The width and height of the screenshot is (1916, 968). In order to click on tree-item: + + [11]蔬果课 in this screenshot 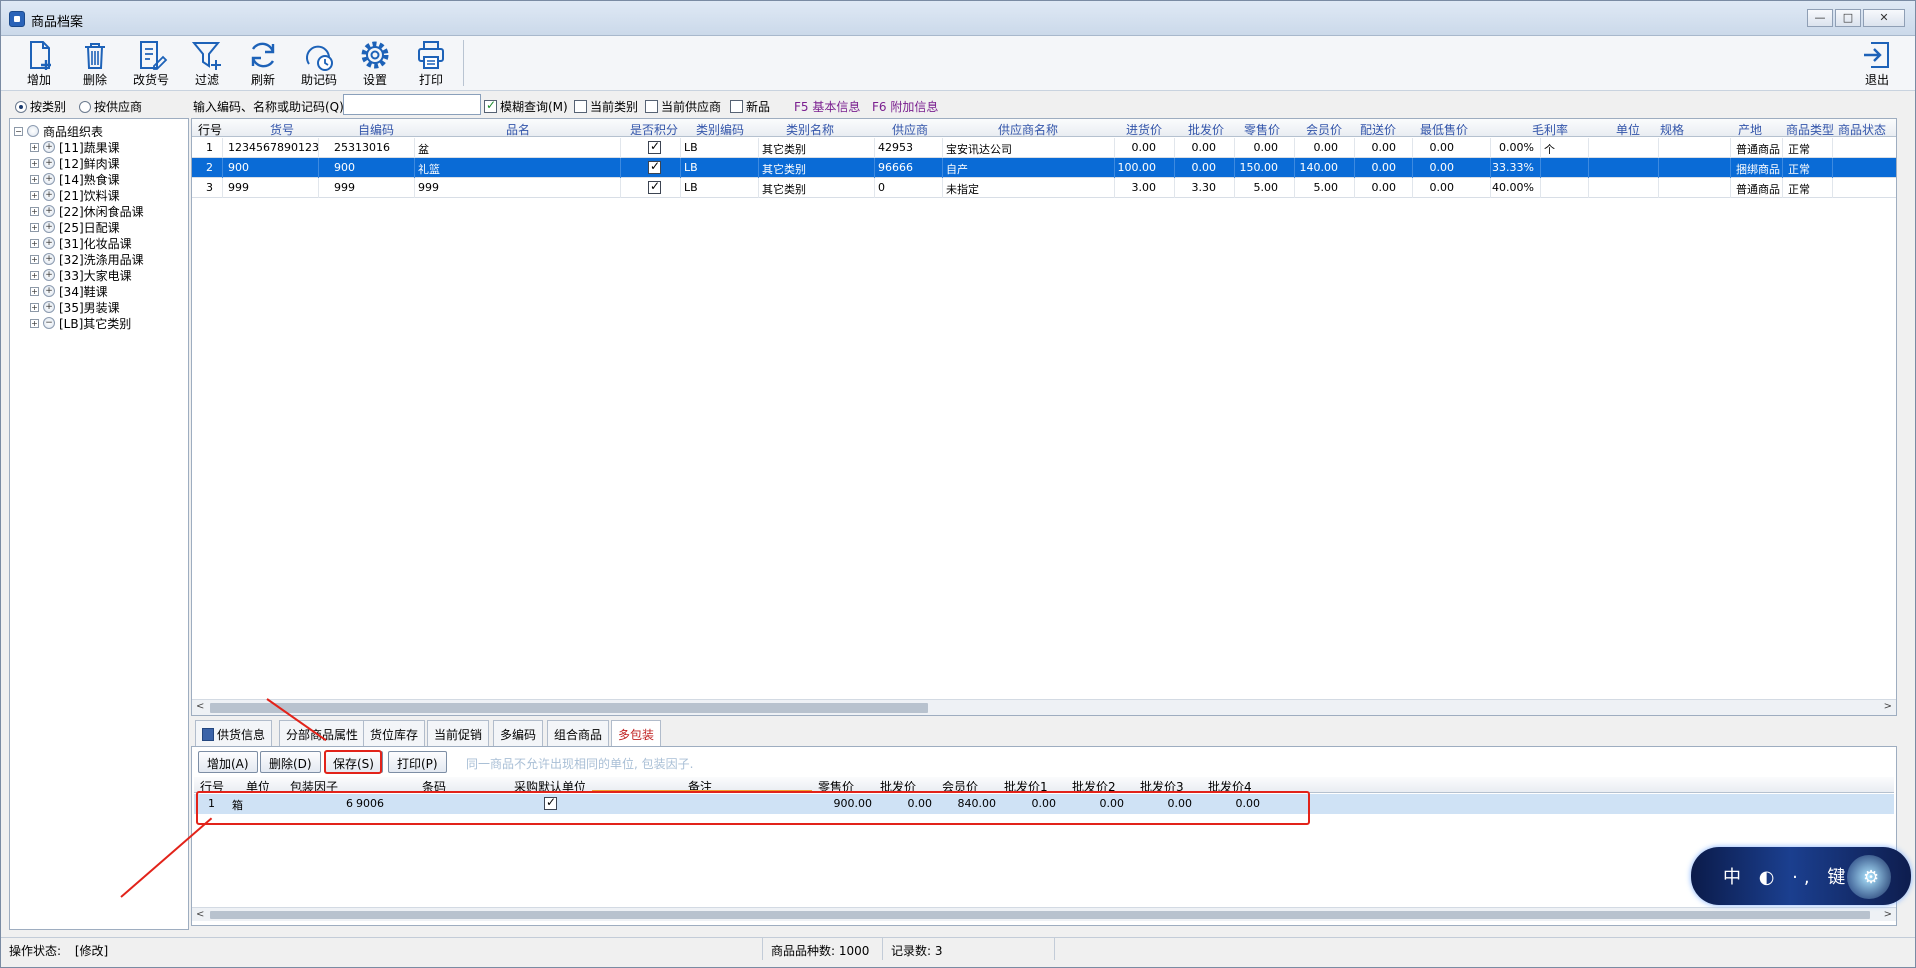, I will do `click(75, 147)`.